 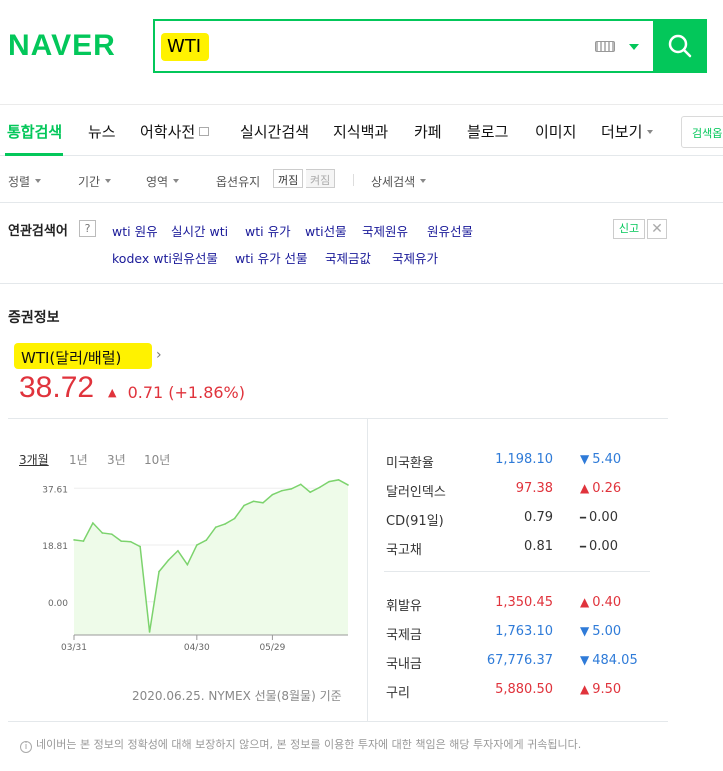 I want to click on current-price: 38.72, so click(x=57, y=387).